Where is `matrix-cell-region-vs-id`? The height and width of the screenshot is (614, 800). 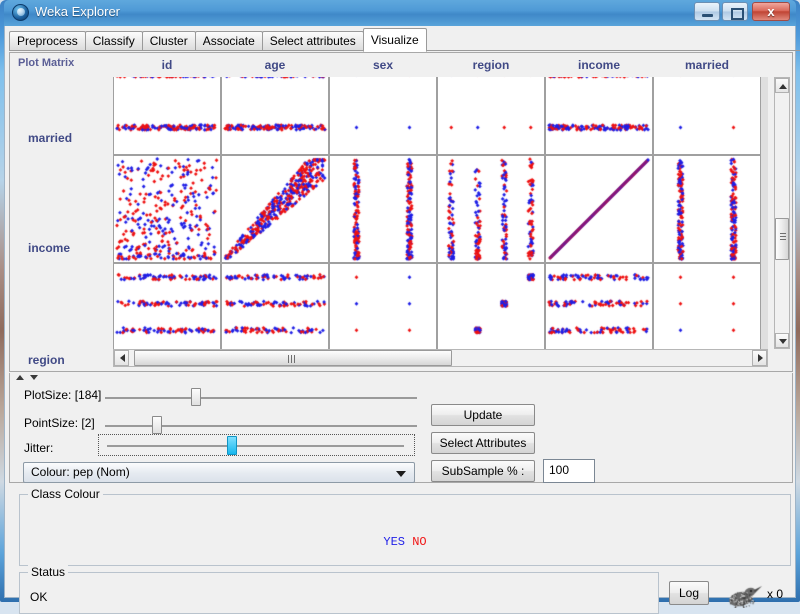 matrix-cell-region-vs-id is located at coordinates (167, 306).